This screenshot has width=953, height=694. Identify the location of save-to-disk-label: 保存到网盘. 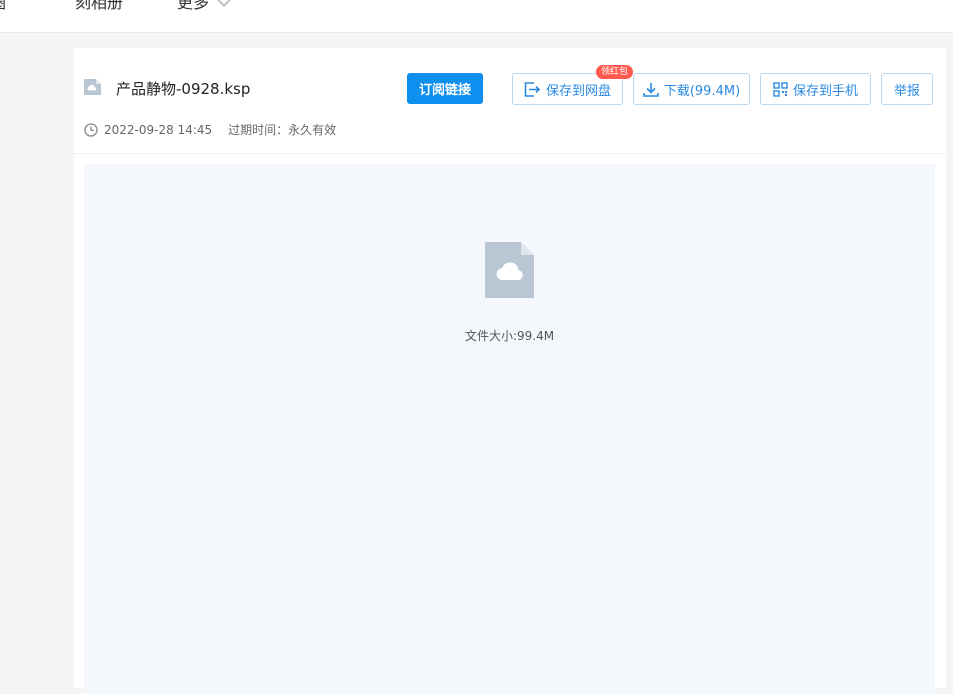
(578, 91).